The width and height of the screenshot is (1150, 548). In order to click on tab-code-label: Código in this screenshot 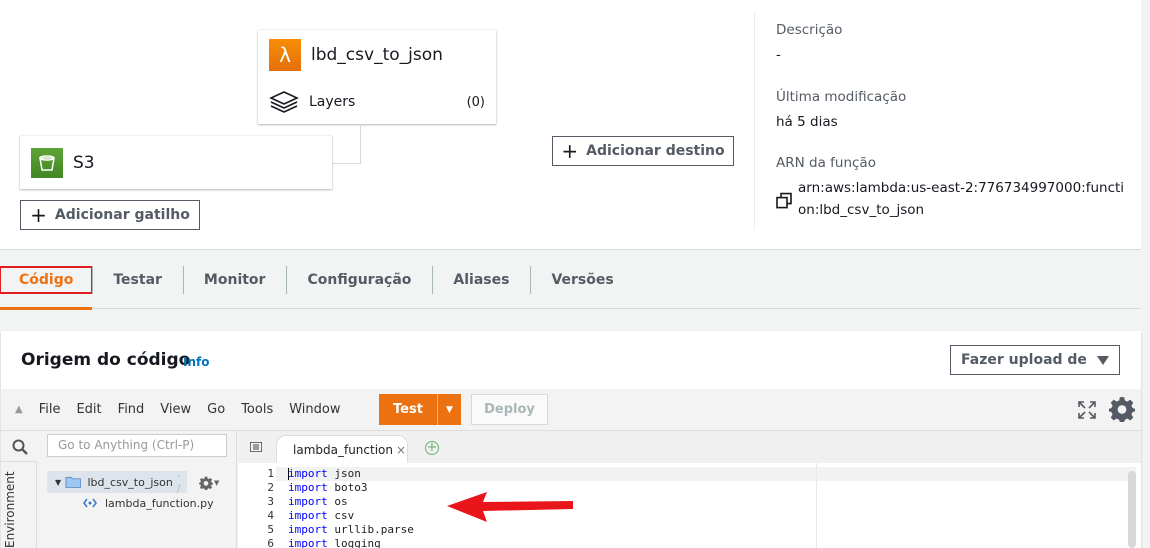, I will do `click(47, 279)`.